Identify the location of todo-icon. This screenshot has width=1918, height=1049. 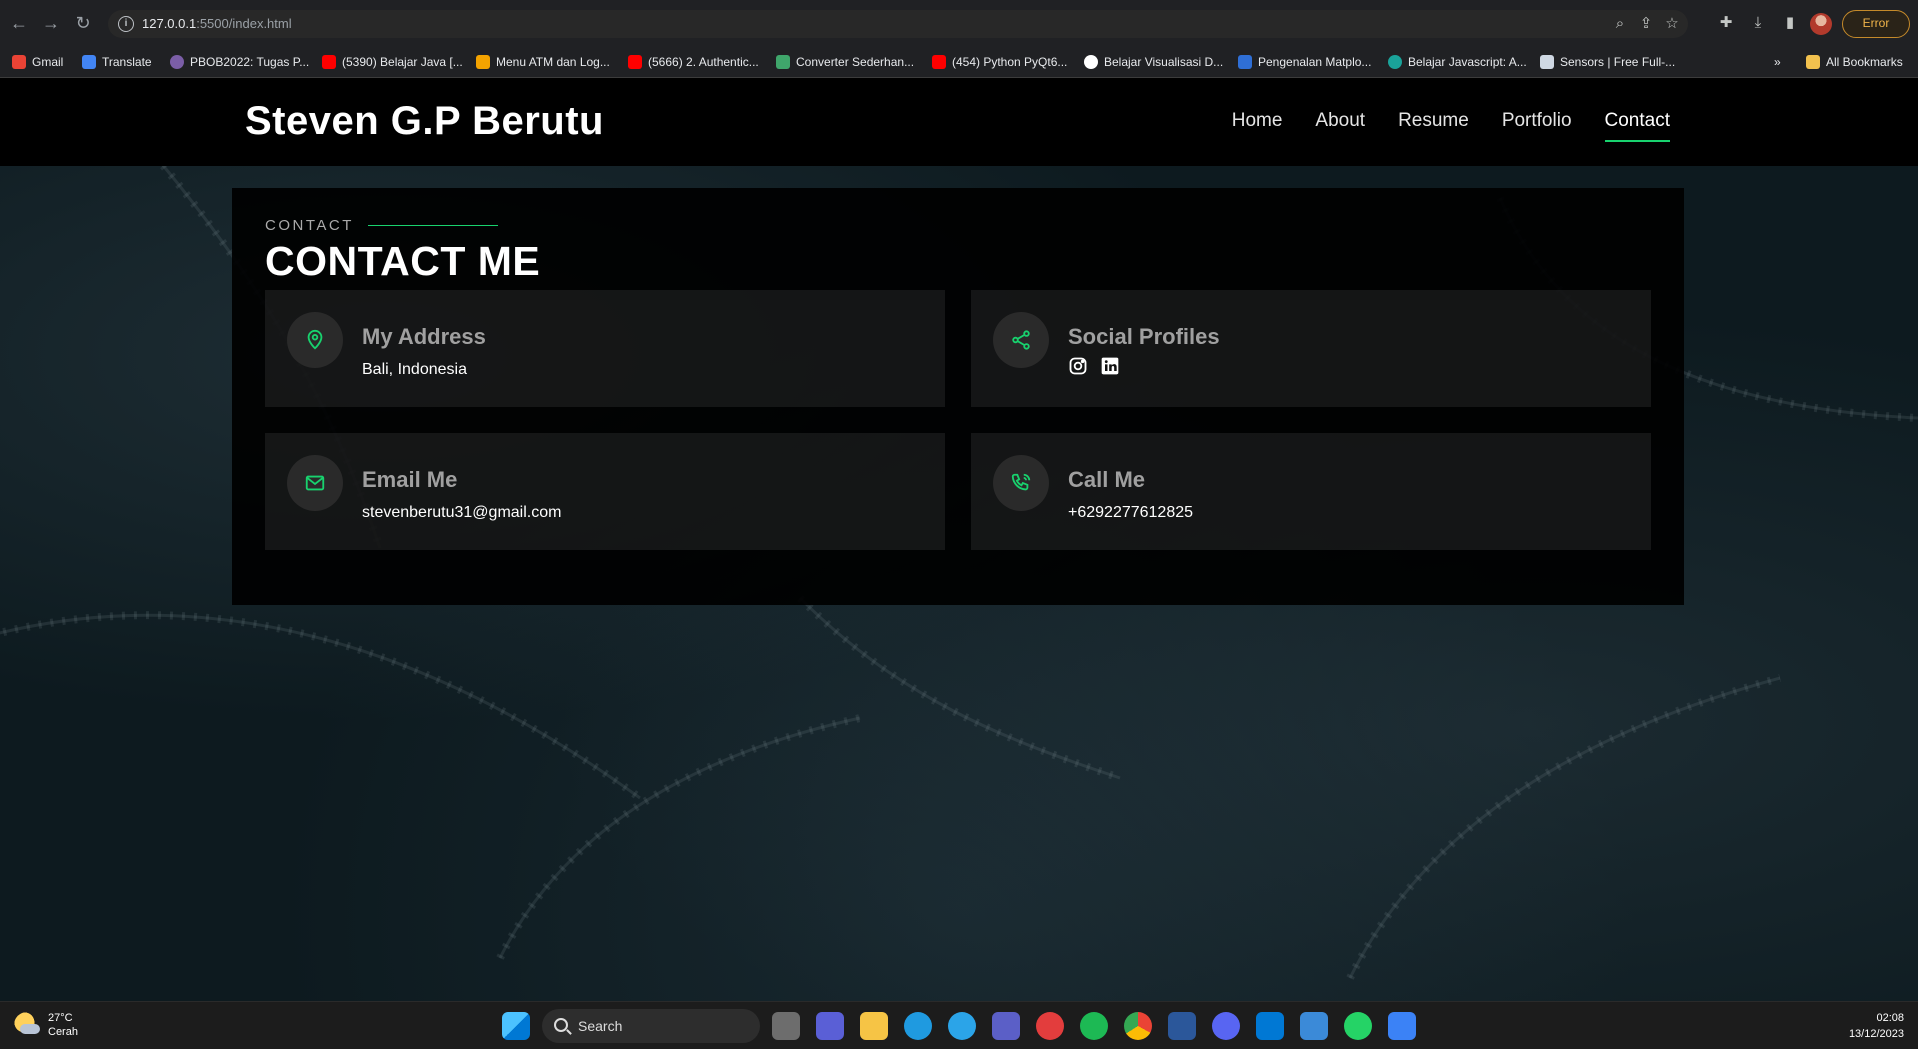
(1402, 1026).